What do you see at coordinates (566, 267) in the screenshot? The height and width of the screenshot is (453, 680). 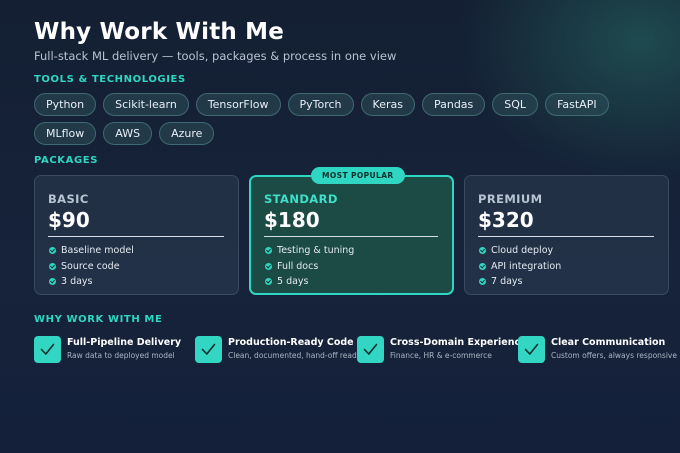 I see `package-feature: API integration` at bounding box center [566, 267].